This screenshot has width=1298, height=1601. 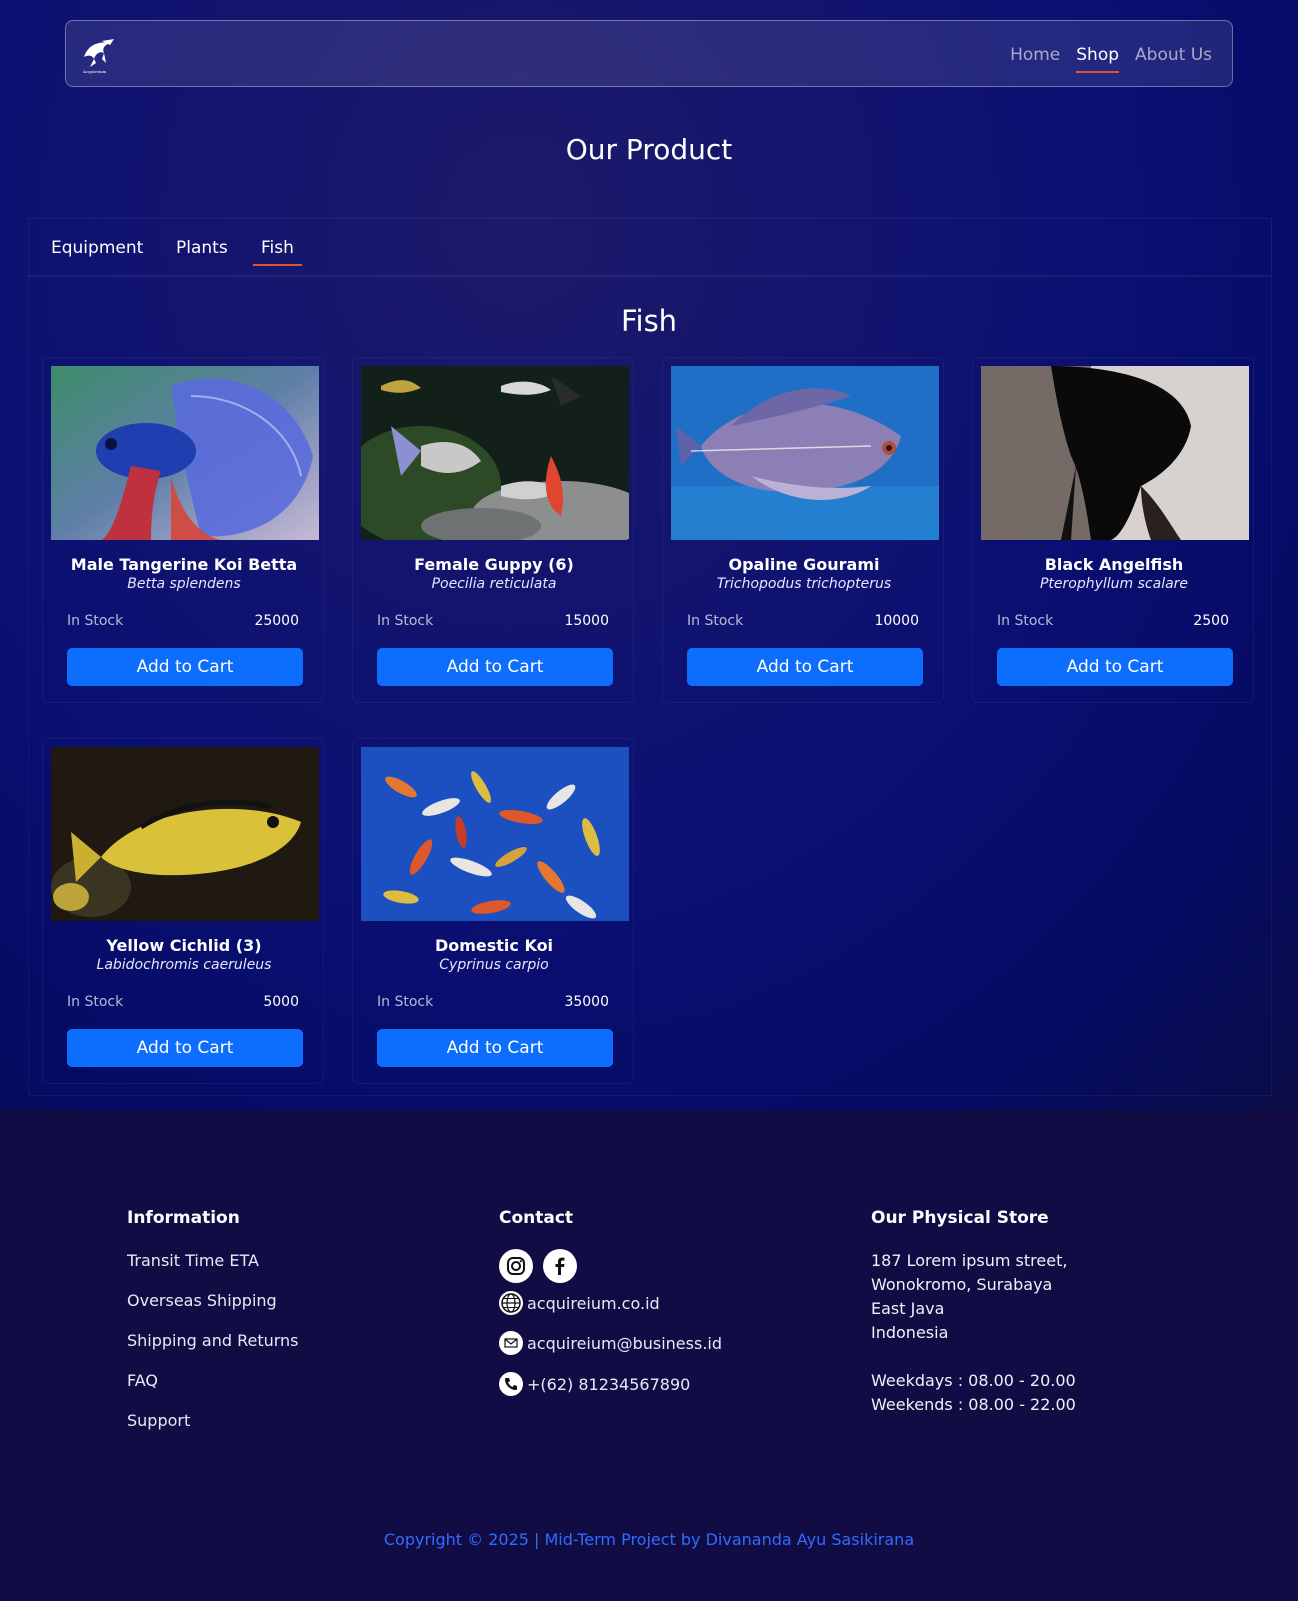 I want to click on globe-icon, so click(x=511, y=1303).